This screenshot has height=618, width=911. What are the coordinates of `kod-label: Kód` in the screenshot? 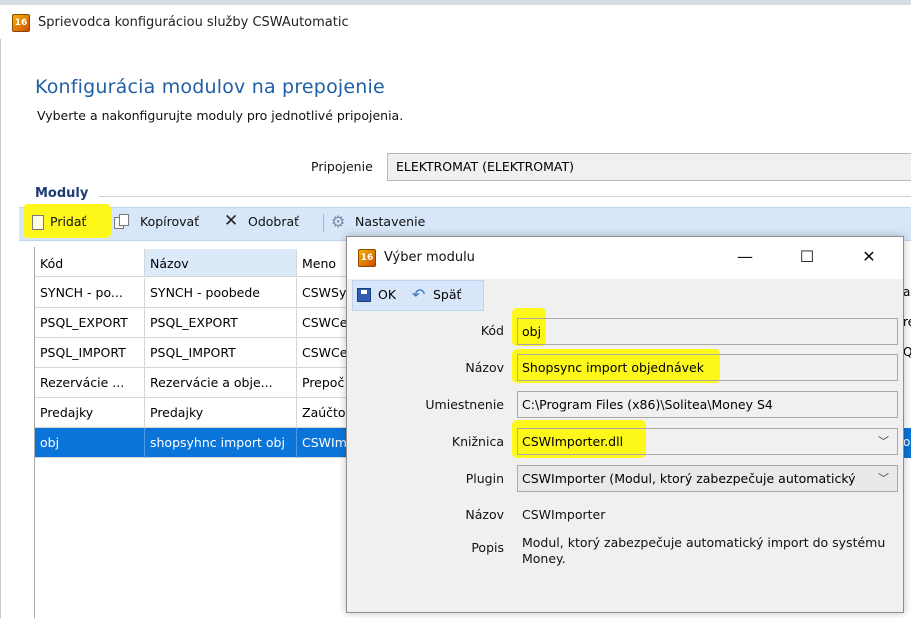 It's located at (492, 330).